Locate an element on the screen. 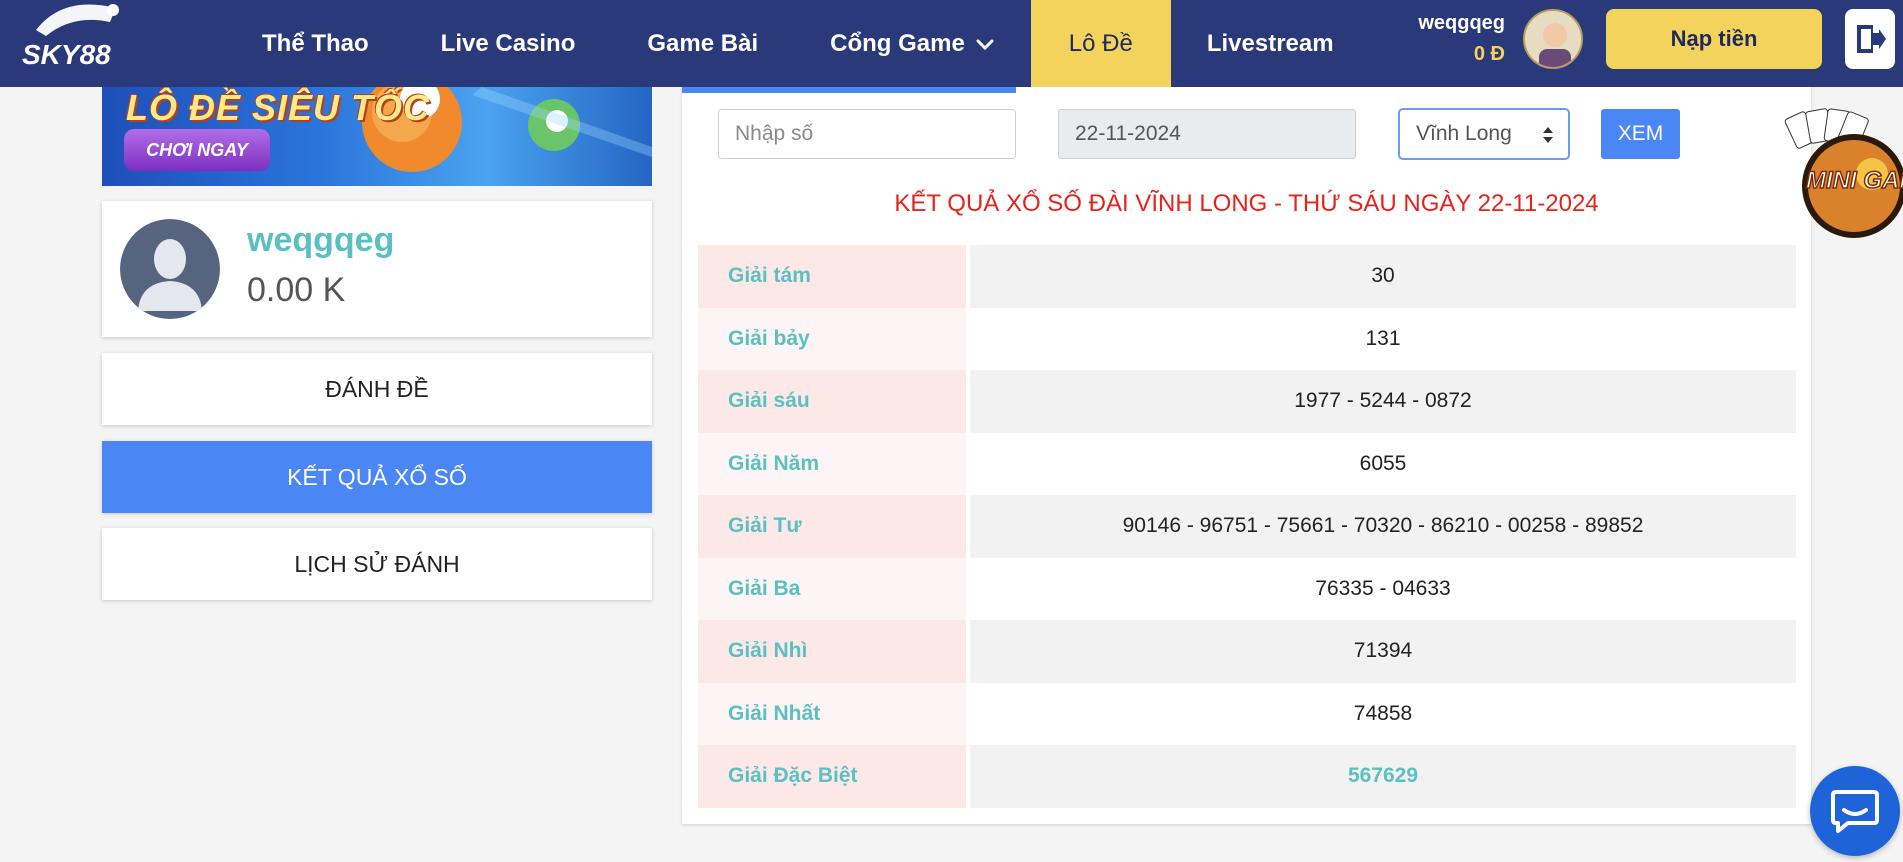 This screenshot has height=862, width=1903. chat-bubble-icon is located at coordinates (1855, 811).